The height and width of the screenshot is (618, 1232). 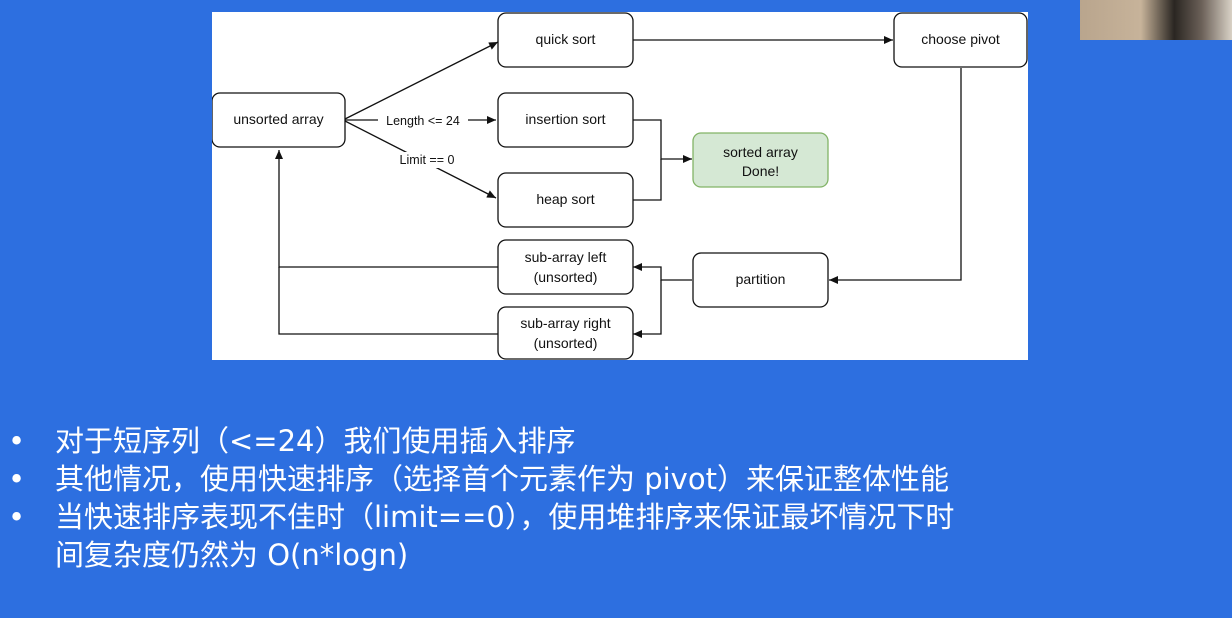 I want to click on svg-text: quick sort, so click(x=566, y=39).